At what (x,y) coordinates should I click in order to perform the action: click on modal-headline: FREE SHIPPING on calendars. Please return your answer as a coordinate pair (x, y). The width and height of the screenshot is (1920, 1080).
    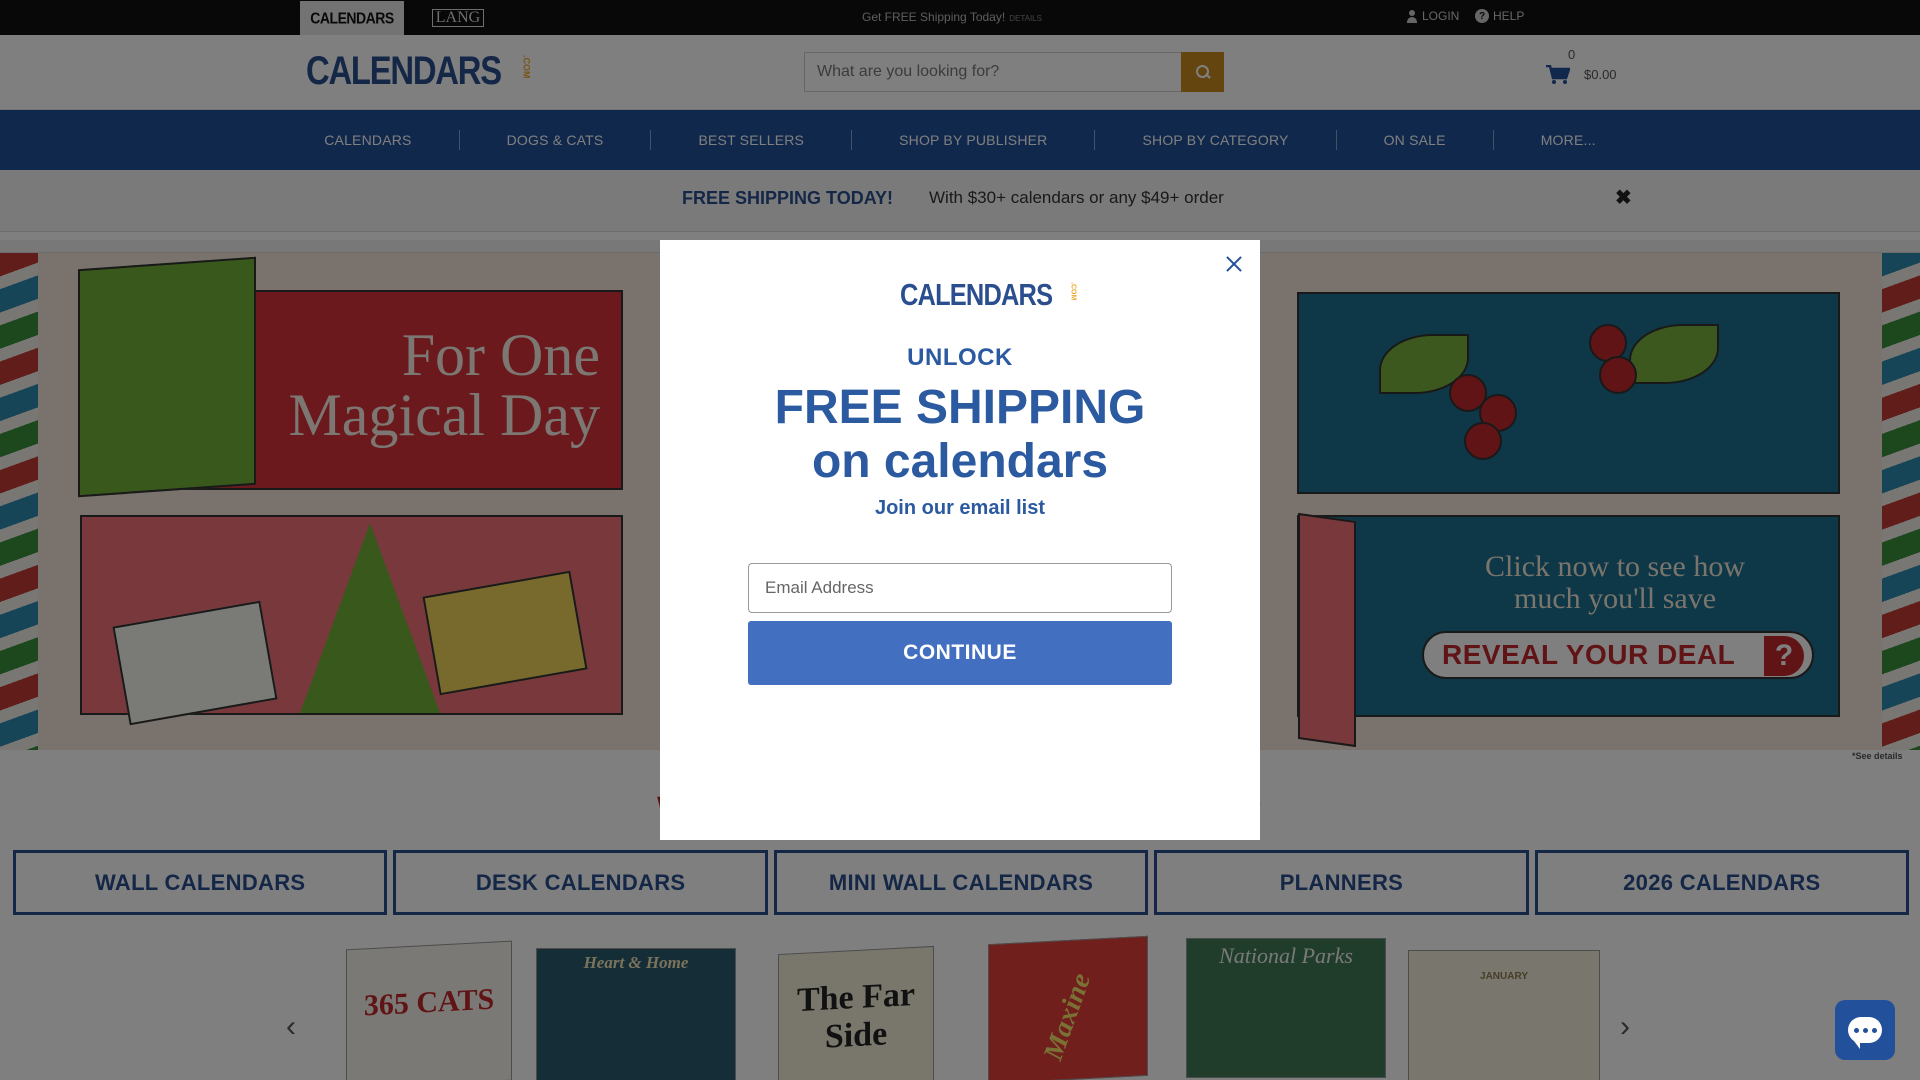
    Looking at the image, I should click on (960, 435).